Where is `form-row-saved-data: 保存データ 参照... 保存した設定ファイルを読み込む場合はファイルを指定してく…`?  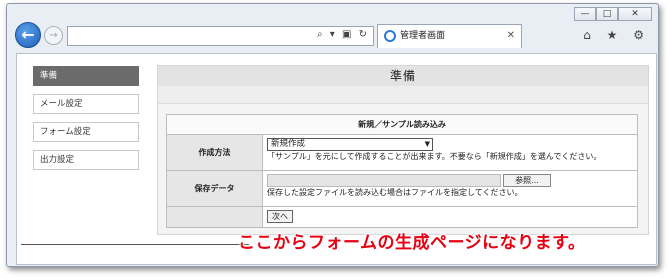 form-row-saved-data: 保存データ 参照... 保存した設定ファイルを読み込む場合はファイルを指定してく… is located at coordinates (402, 189).